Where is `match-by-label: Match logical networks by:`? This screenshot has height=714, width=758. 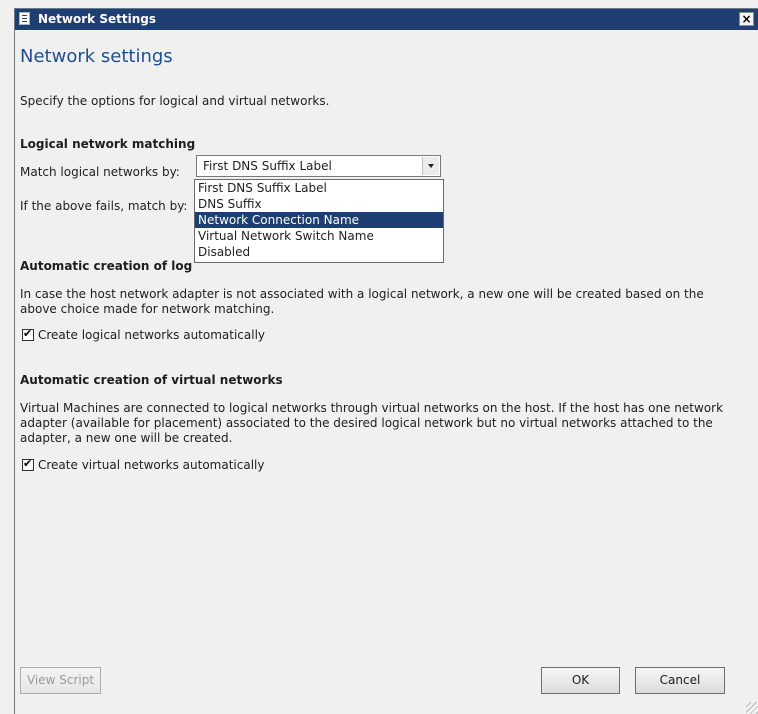 match-by-label: Match logical networks by: is located at coordinates (100, 172).